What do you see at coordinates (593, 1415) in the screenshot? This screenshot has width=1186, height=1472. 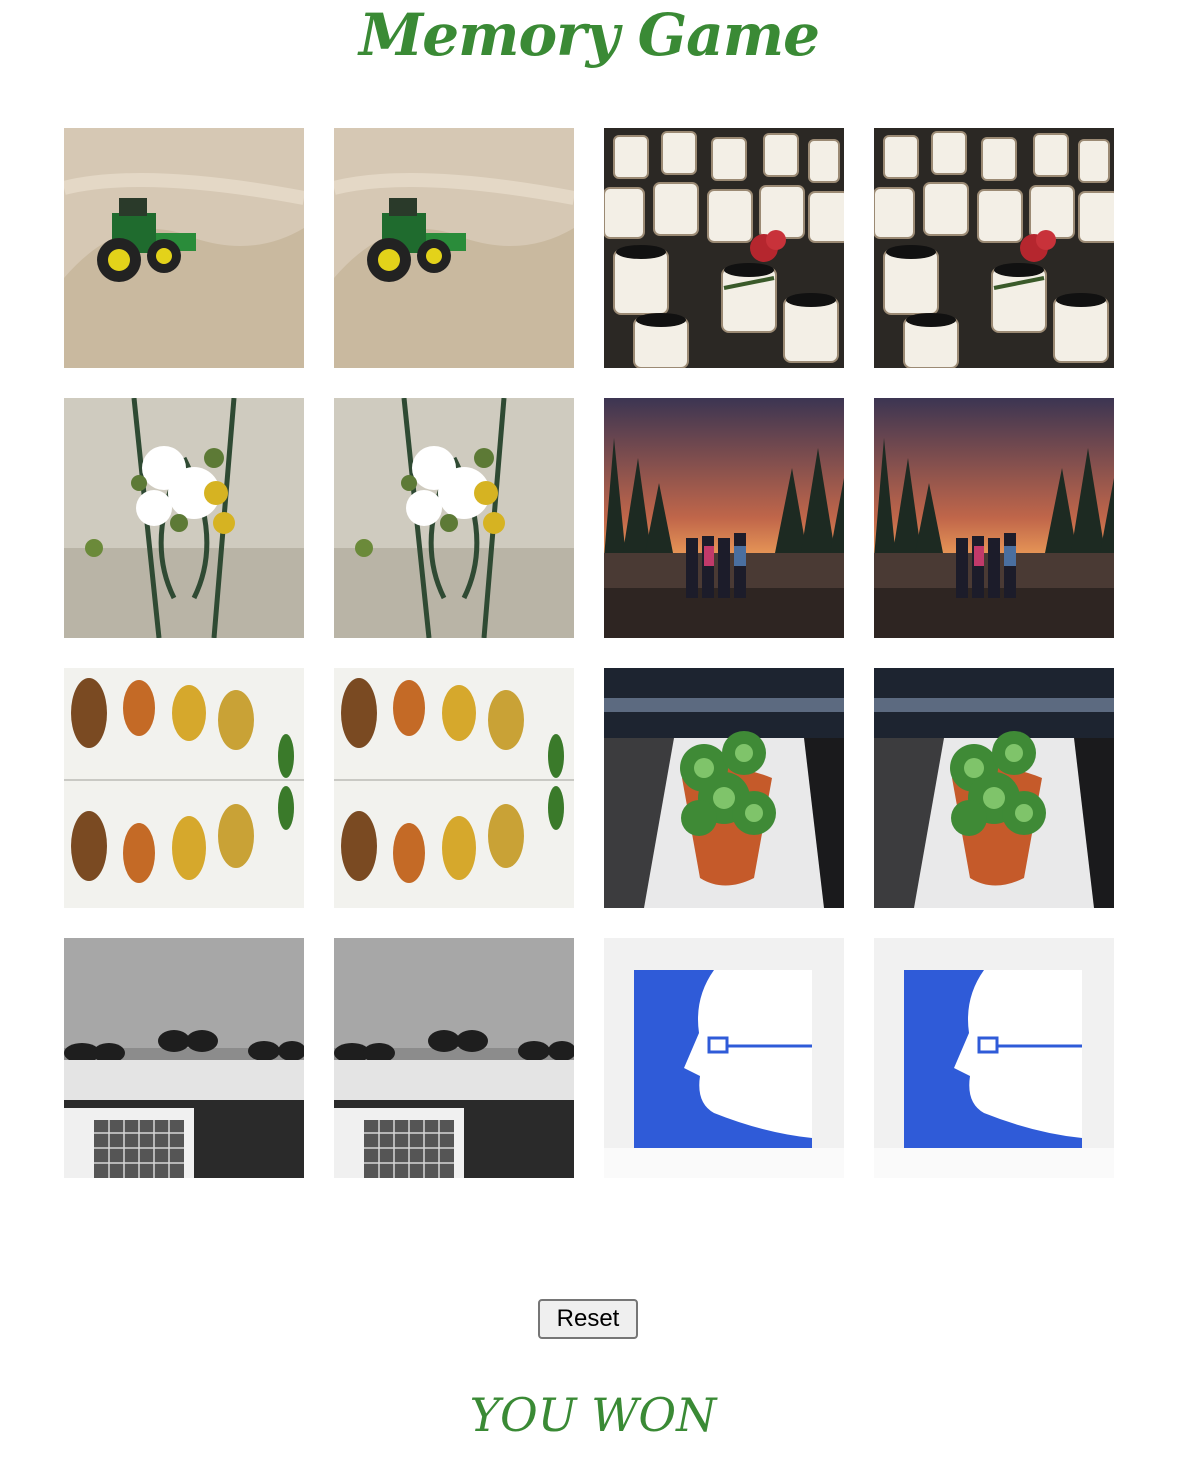 I see `win-message: YOU WON` at bounding box center [593, 1415].